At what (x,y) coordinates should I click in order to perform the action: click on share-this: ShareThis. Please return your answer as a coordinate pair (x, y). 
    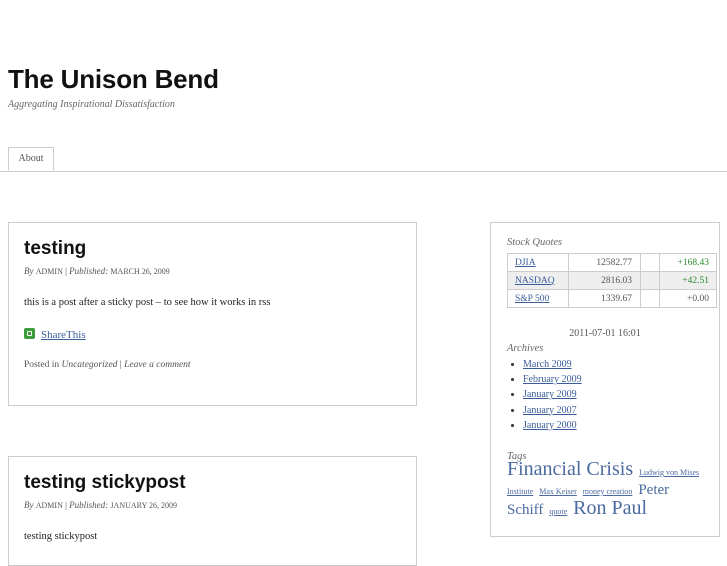
    Looking at the image, I should click on (55, 334).